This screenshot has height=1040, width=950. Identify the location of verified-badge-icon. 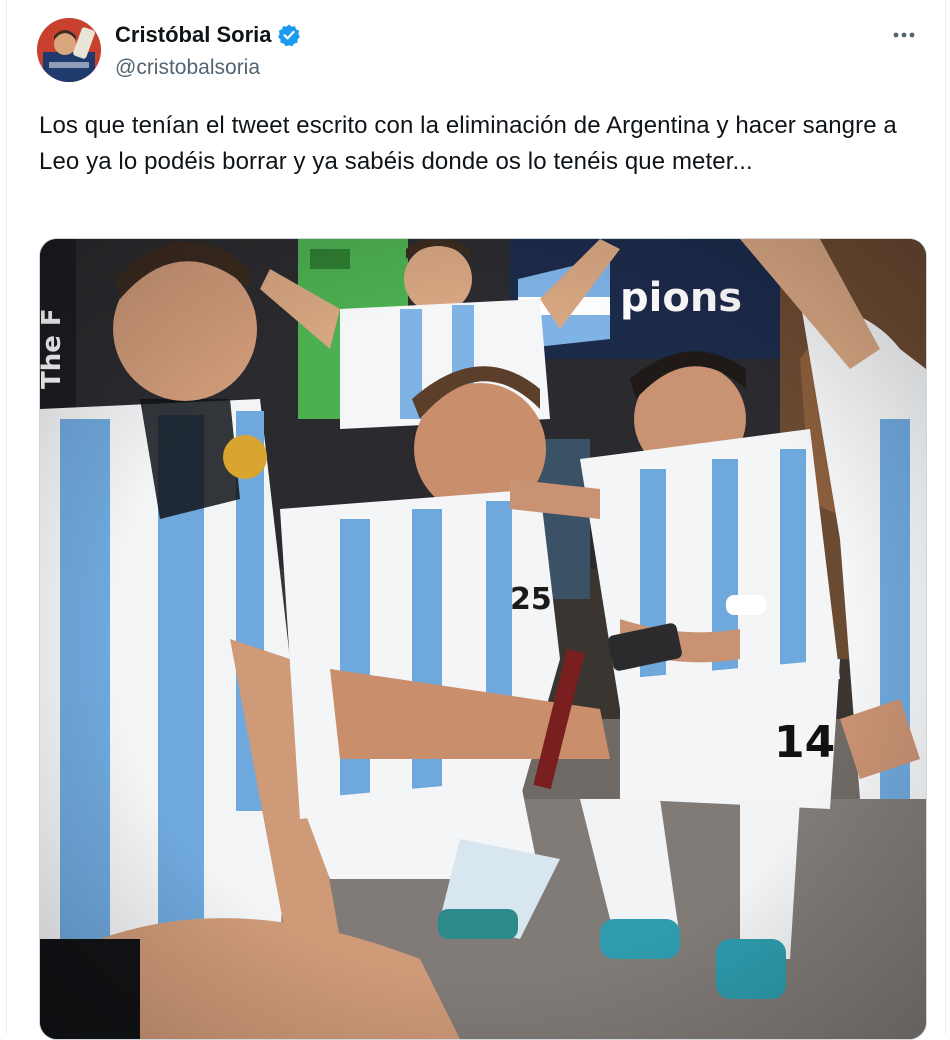
(289, 35).